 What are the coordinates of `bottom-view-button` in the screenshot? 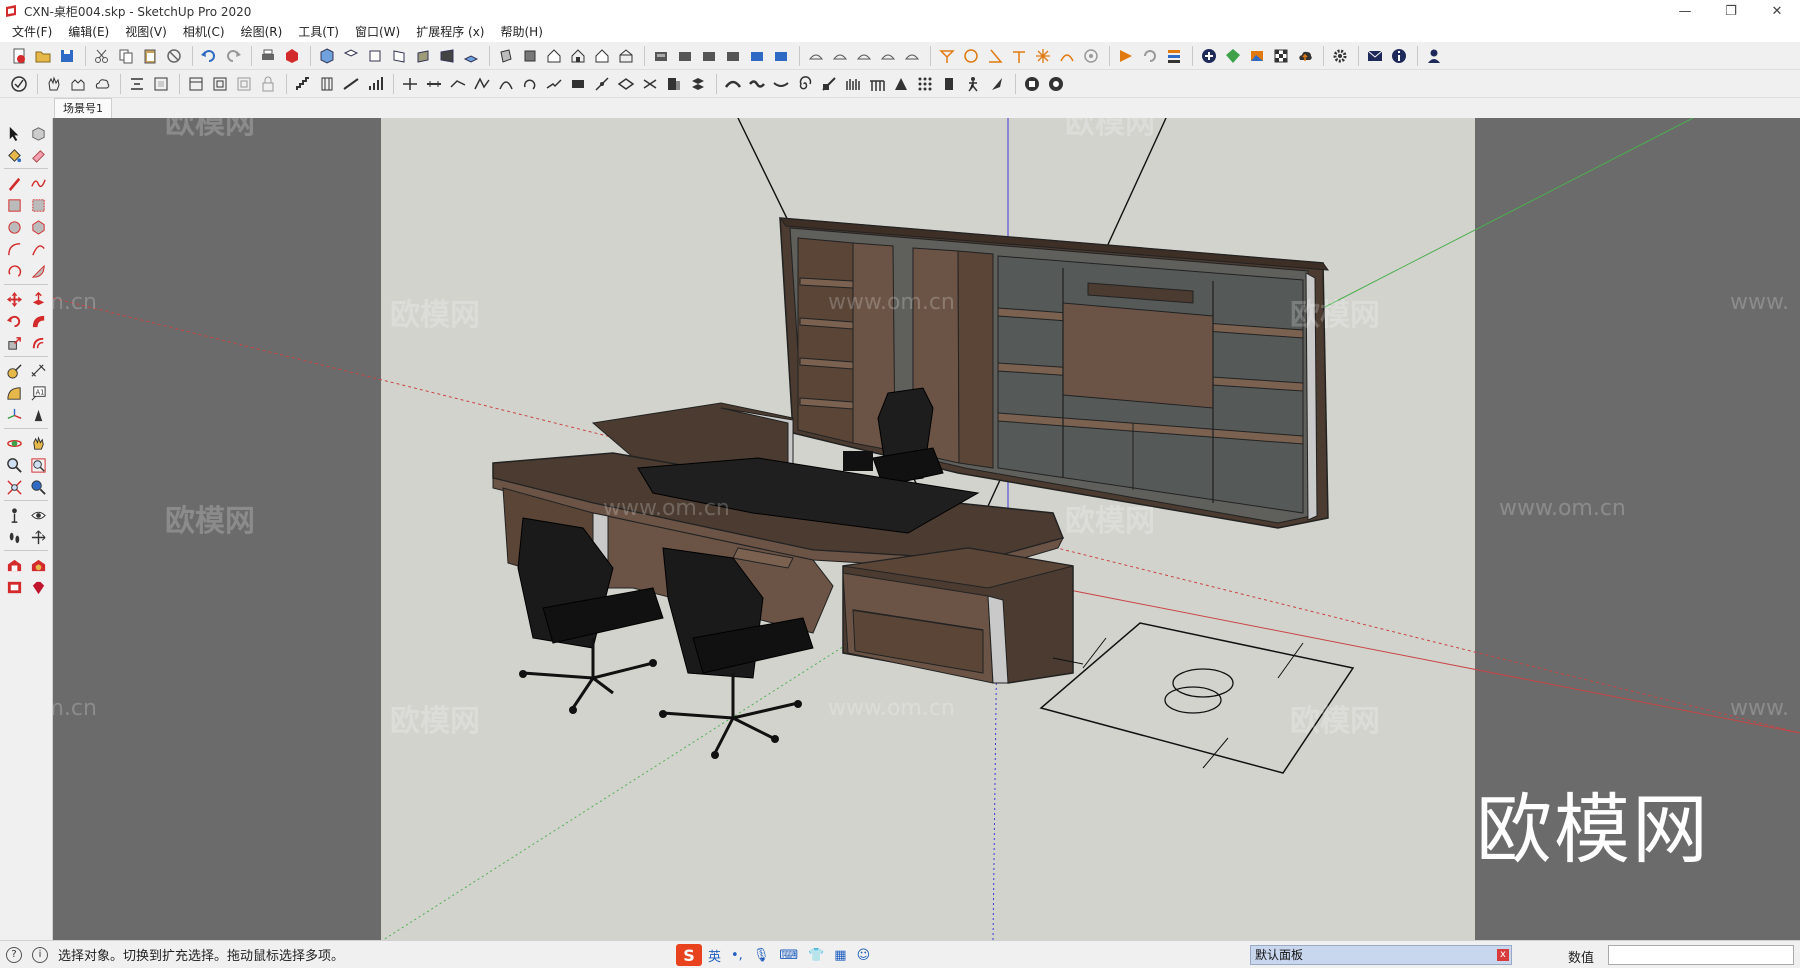 It's located at (471, 56).